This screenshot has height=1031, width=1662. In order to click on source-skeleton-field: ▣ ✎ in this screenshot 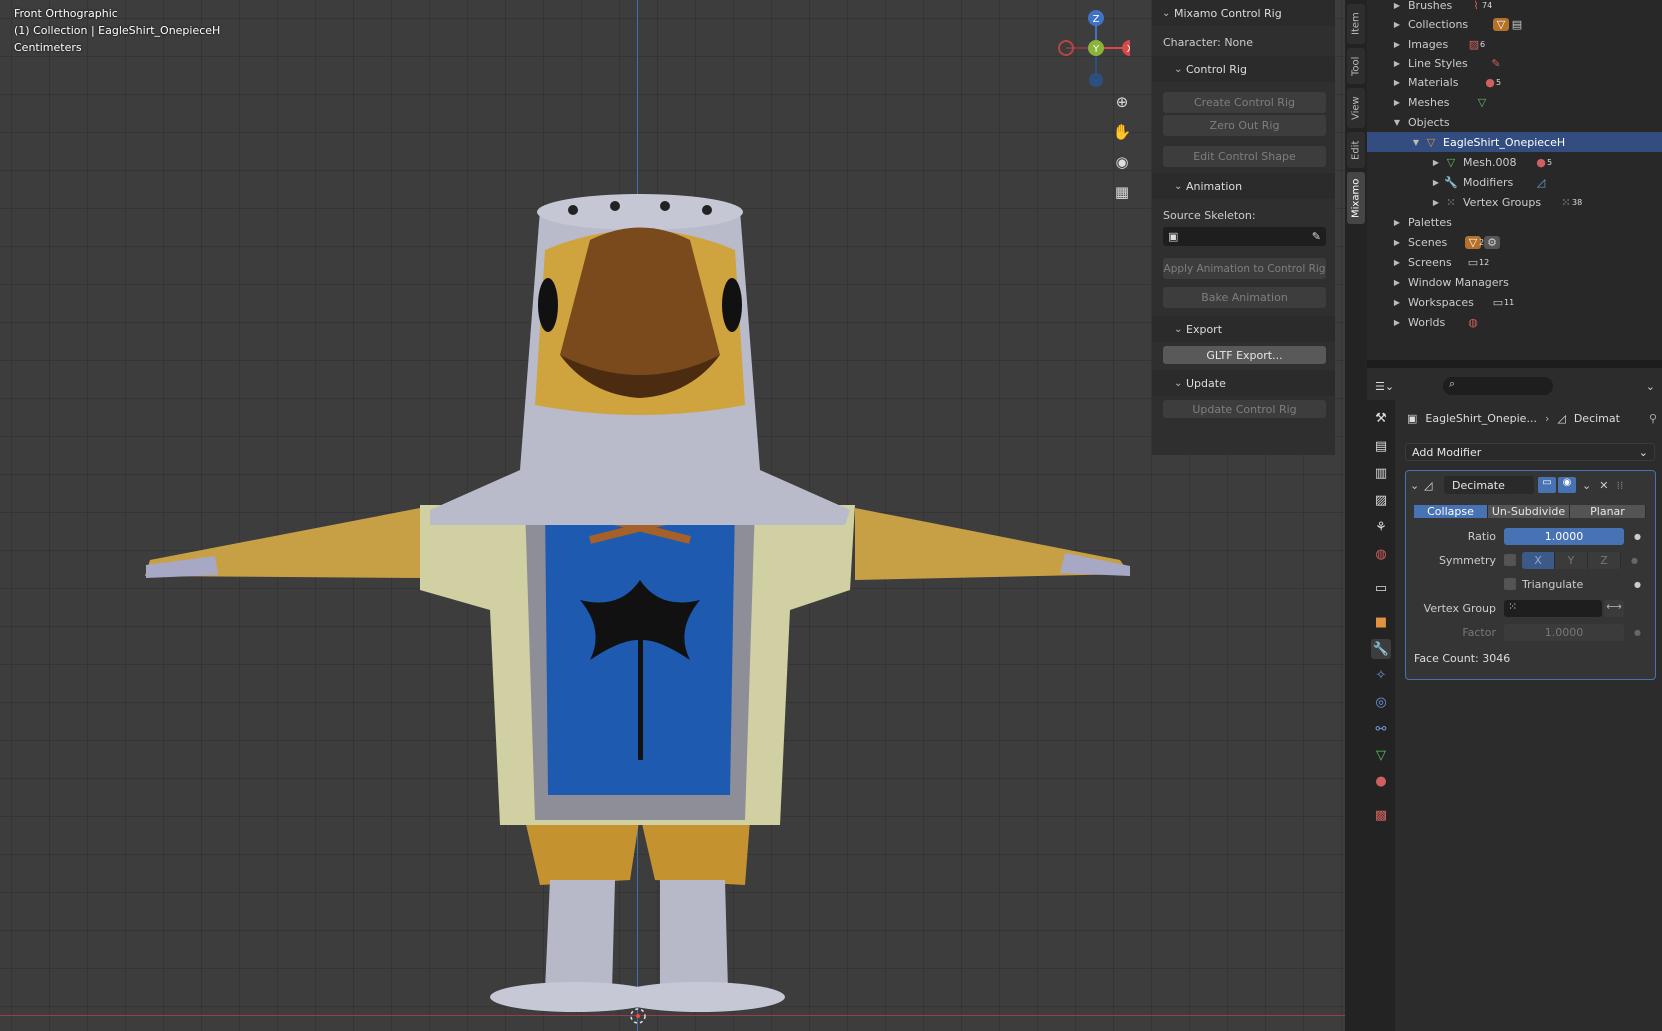, I will do `click(1244, 236)`.